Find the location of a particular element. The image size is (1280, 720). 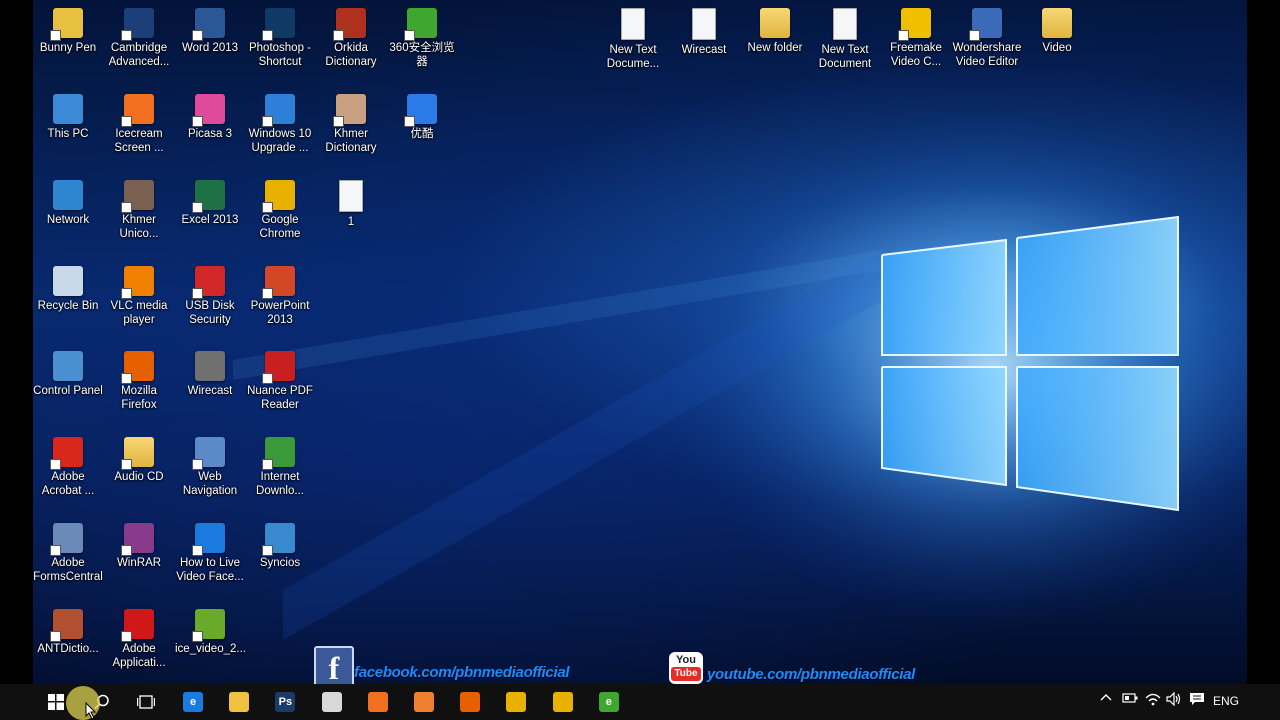

speaker-icon is located at coordinates (1173, 699).